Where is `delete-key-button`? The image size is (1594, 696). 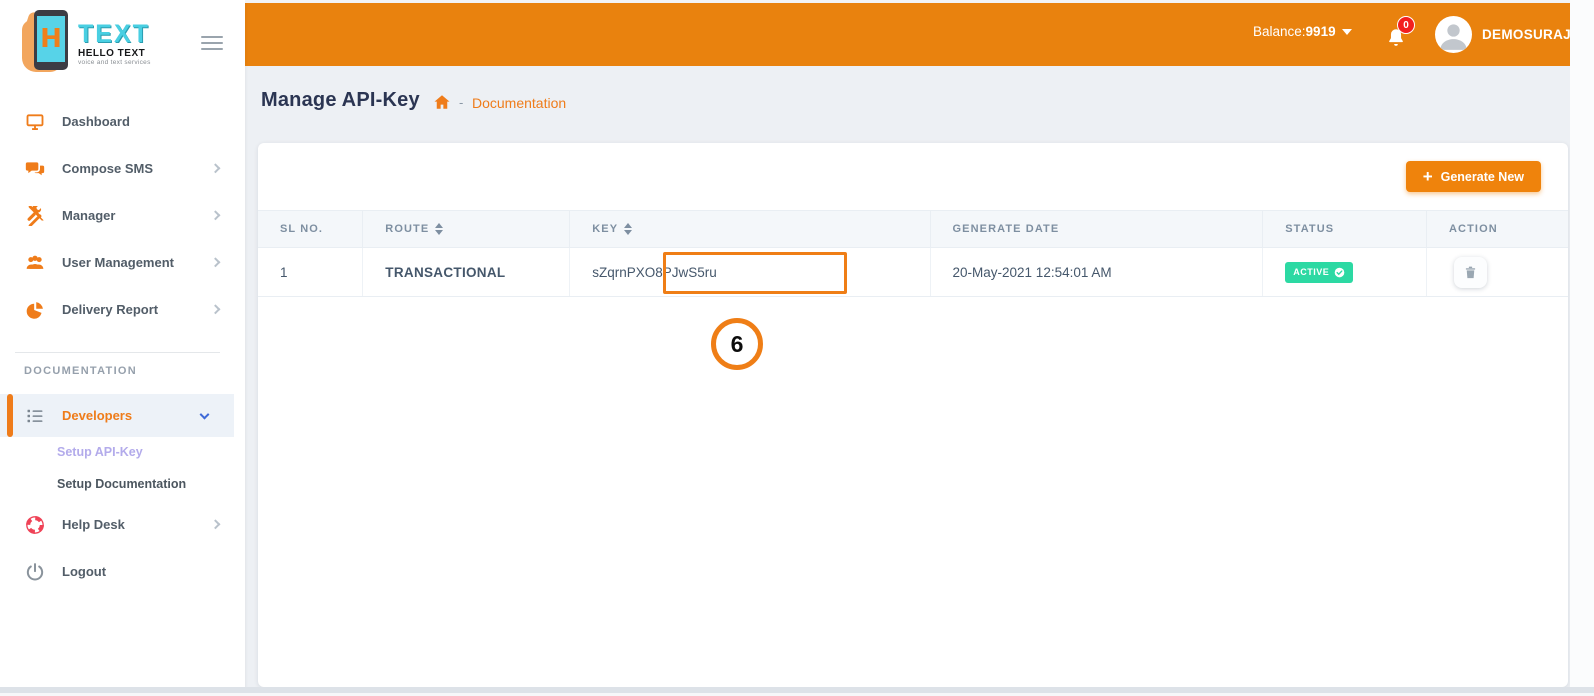
delete-key-button is located at coordinates (1470, 272).